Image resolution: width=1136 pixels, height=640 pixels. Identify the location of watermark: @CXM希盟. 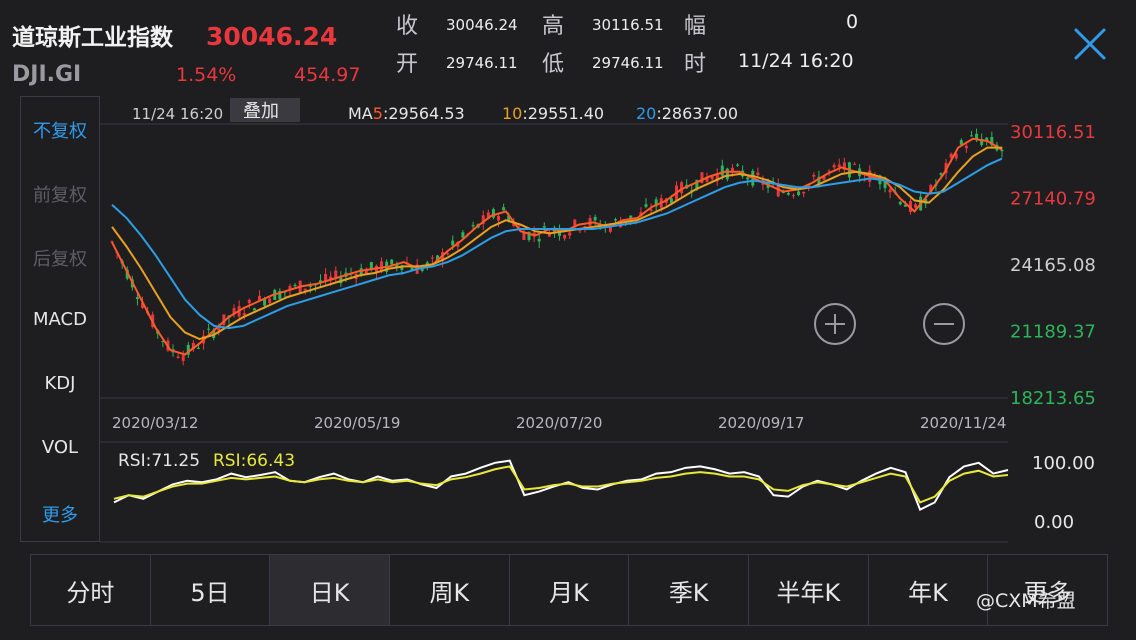
(1026, 601).